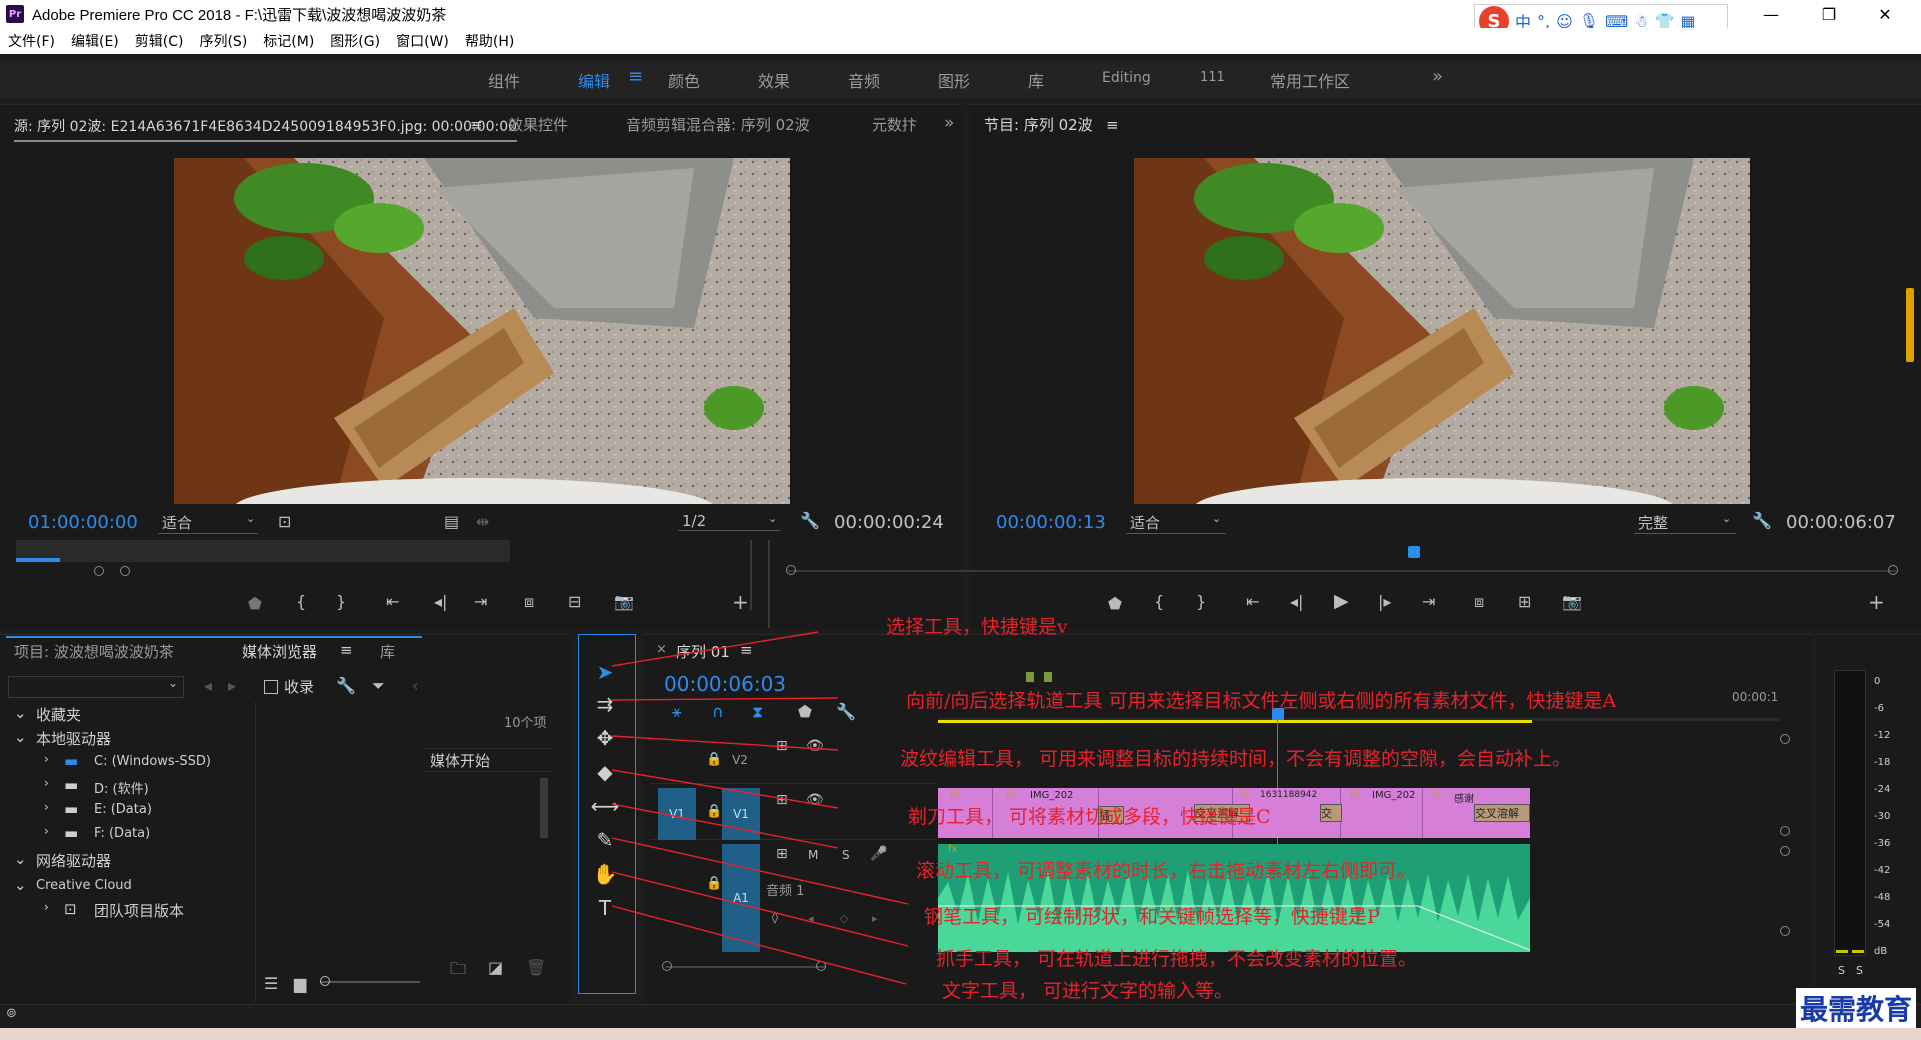  I want to click on watermark: 最需教育, so click(1856, 1008).